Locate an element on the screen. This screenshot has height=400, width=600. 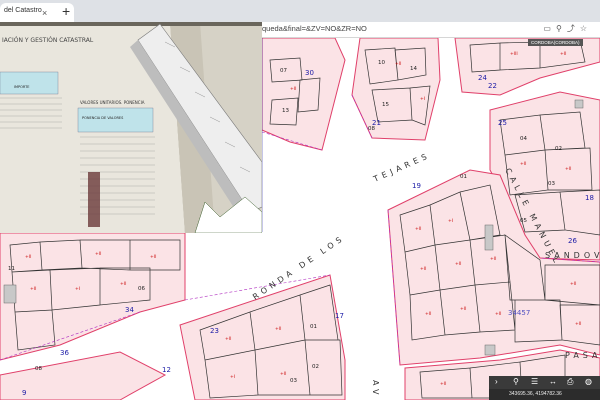
close-tab-icon: × is located at coordinates (44, 13).